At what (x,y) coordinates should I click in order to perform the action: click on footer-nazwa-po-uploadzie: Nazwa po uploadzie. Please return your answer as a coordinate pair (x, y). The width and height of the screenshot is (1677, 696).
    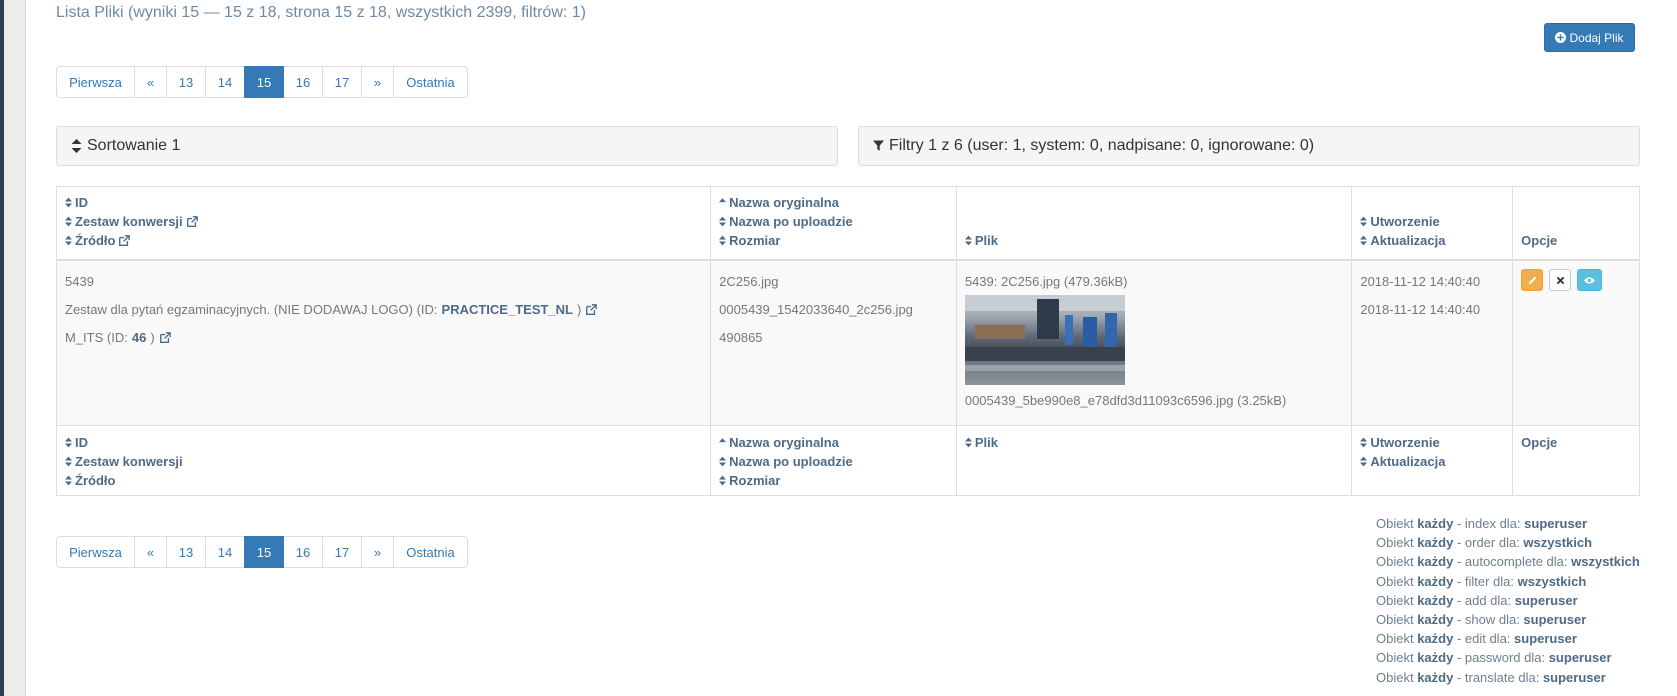
    Looking at the image, I should click on (786, 461).